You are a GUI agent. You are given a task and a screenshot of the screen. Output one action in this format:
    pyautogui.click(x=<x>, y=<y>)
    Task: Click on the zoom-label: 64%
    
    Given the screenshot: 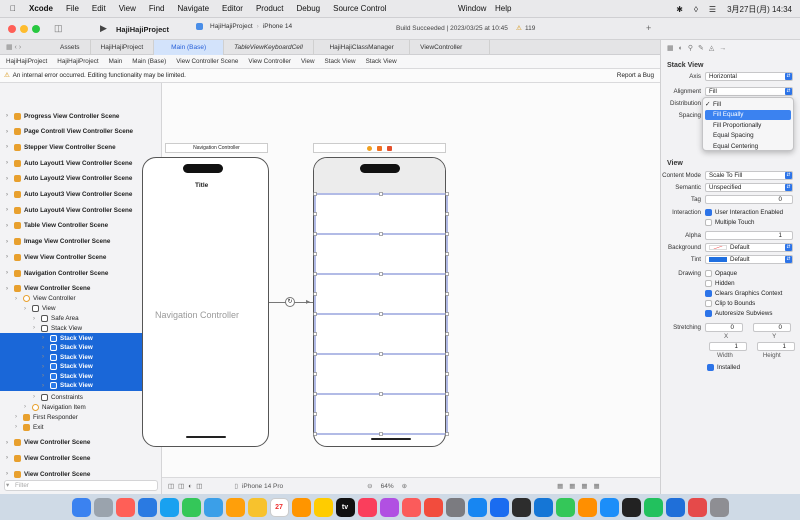 What is the action you would take?
    pyautogui.click(x=387, y=486)
    